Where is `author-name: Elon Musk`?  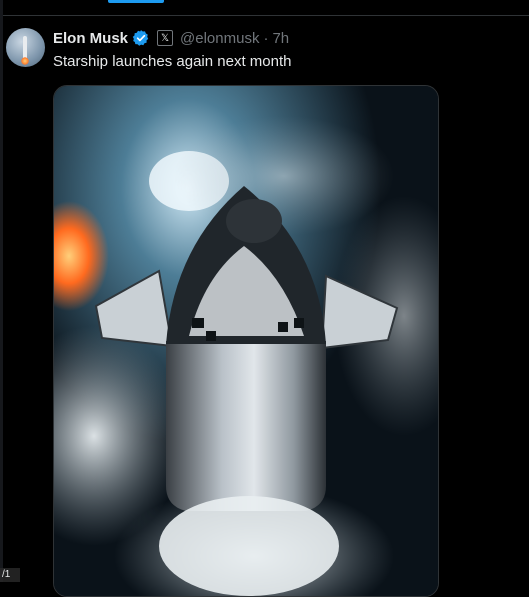
author-name: Elon Musk is located at coordinates (90, 38).